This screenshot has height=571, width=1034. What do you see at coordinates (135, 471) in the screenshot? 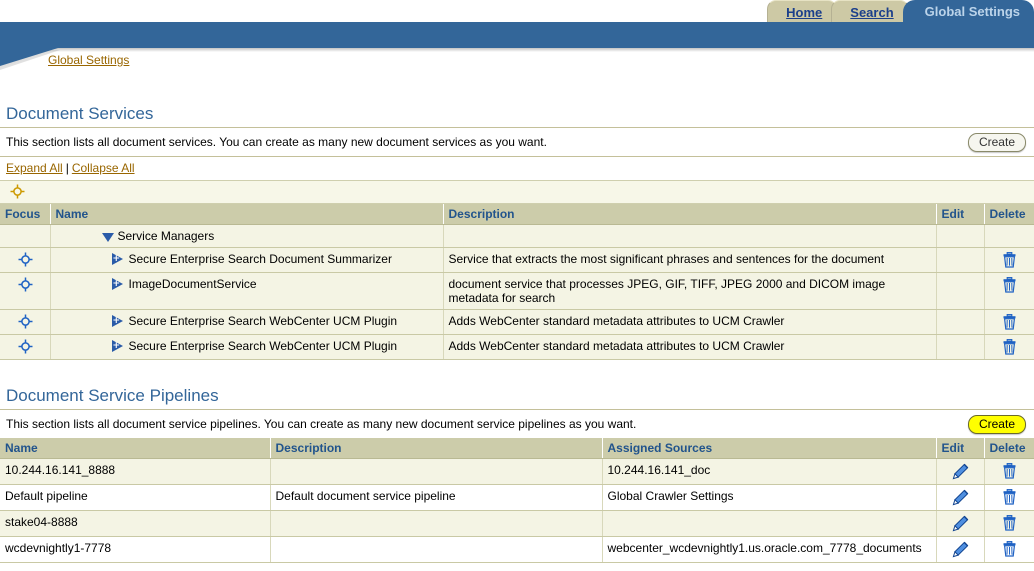
I see `cell-name: 10.244.16.141_8888` at bounding box center [135, 471].